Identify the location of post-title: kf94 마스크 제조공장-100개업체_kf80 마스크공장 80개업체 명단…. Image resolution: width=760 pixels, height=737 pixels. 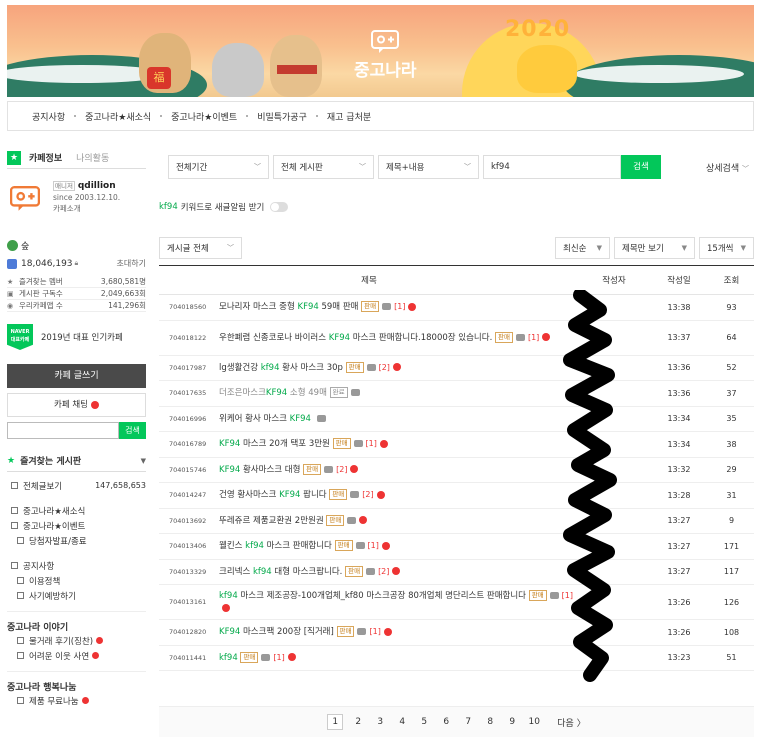
(399, 602).